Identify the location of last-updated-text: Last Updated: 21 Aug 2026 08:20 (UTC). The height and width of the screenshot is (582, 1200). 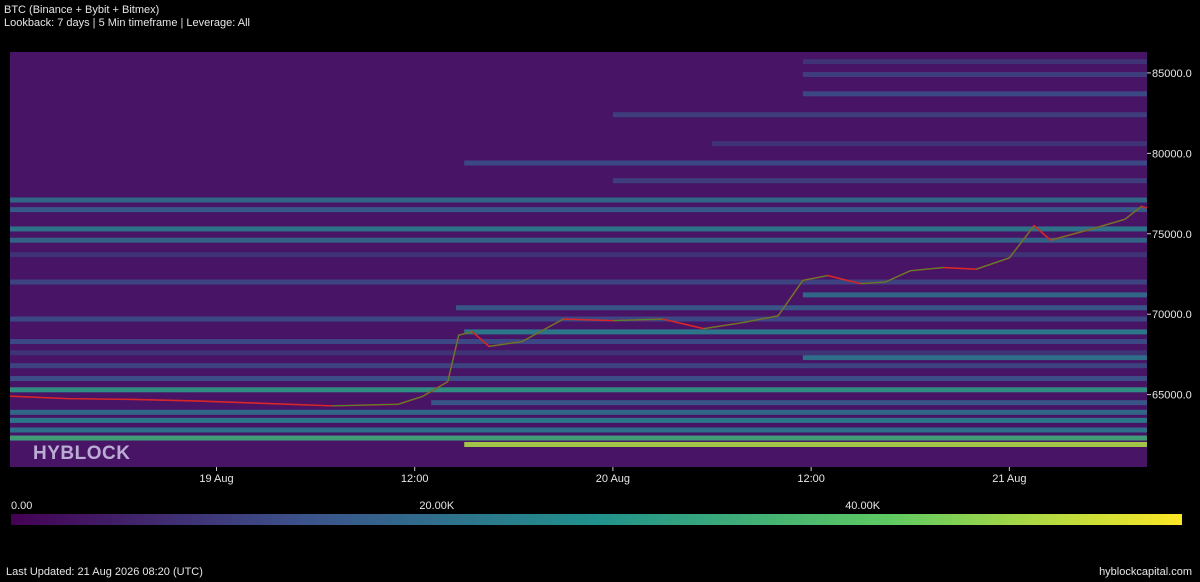
(104, 572).